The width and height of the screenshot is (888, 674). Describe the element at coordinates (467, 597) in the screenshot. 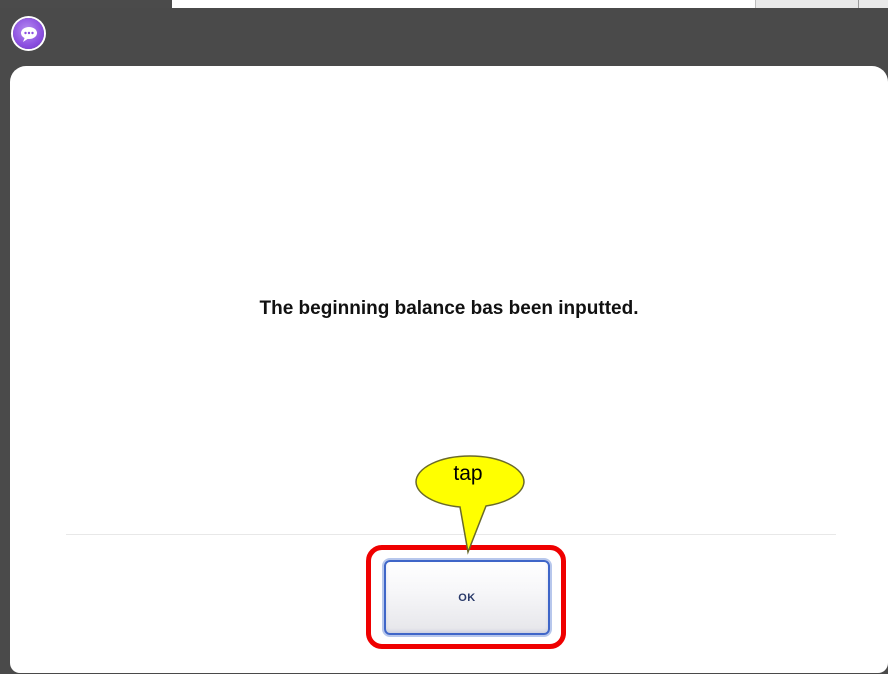

I see `ok-button: OK` at that location.